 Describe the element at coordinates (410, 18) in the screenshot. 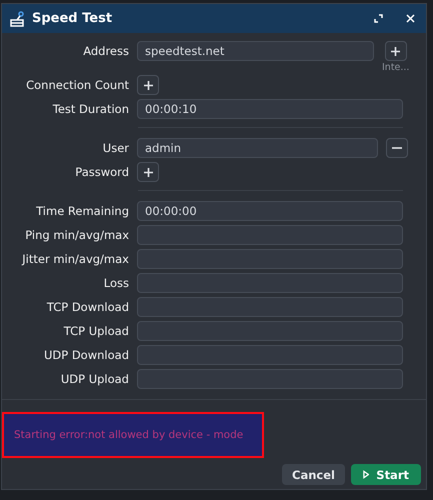

I see `close-icon` at that location.